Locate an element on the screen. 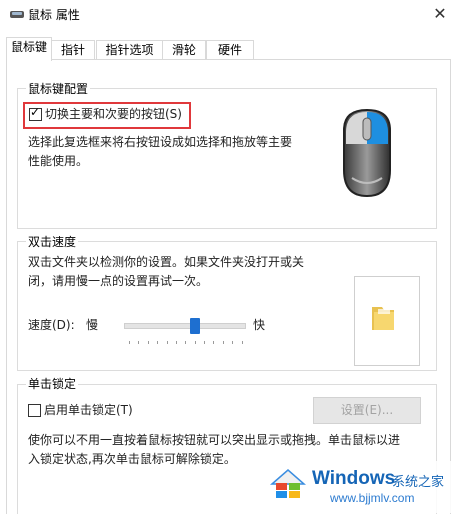 The image size is (457, 514). folder-icon is located at coordinates (383, 318).